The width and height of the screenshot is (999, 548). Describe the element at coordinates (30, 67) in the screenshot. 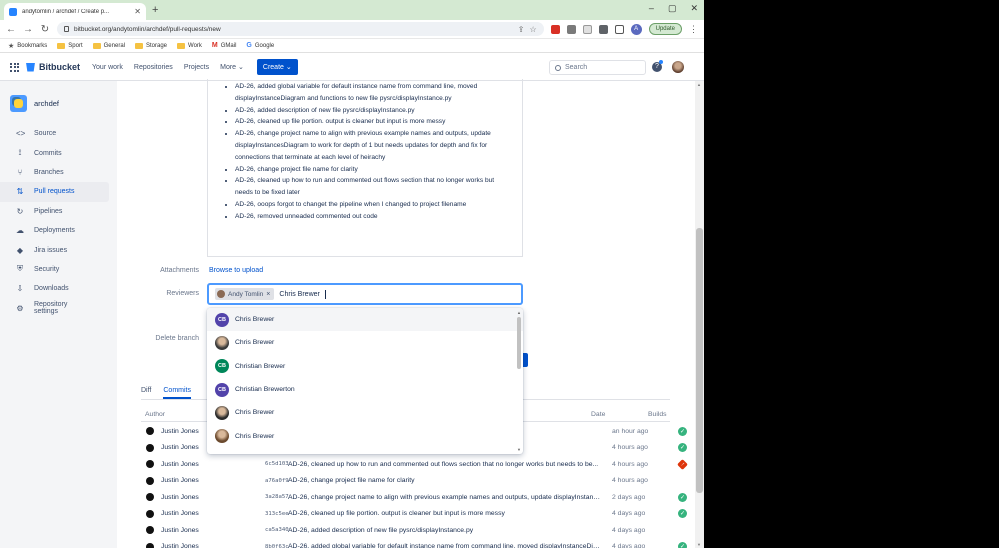

I see `bitbucket-logo-icon` at that location.